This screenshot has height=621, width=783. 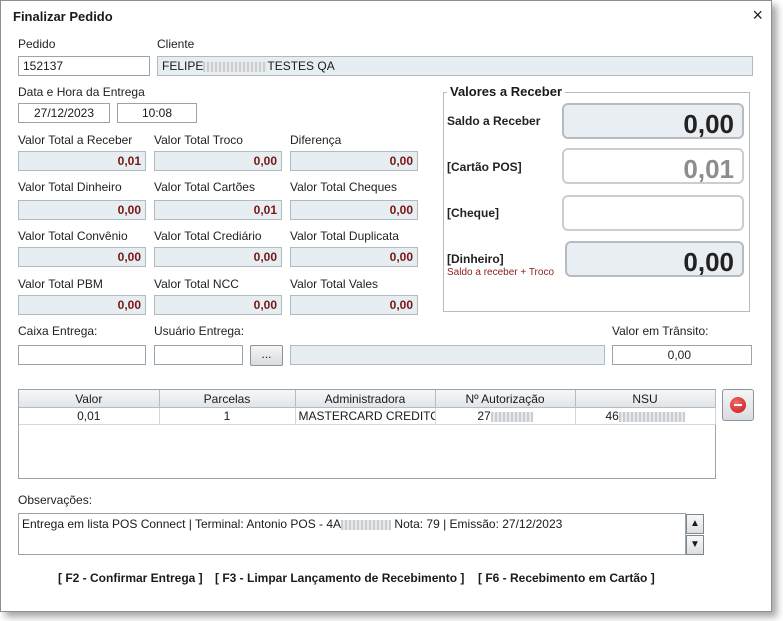 What do you see at coordinates (82, 257) in the screenshot?
I see `total-convenio-field: 0,00` at bounding box center [82, 257].